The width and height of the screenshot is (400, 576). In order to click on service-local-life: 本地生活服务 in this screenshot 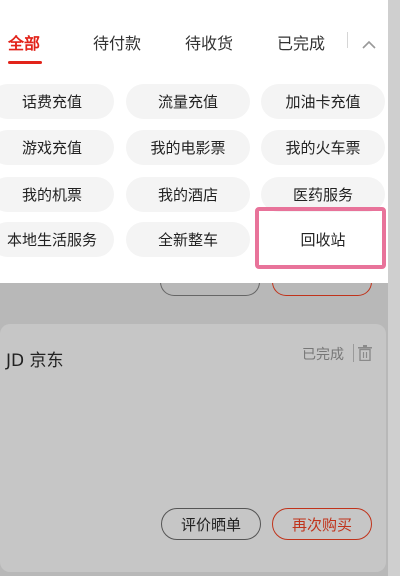, I will do `click(57, 239)`.